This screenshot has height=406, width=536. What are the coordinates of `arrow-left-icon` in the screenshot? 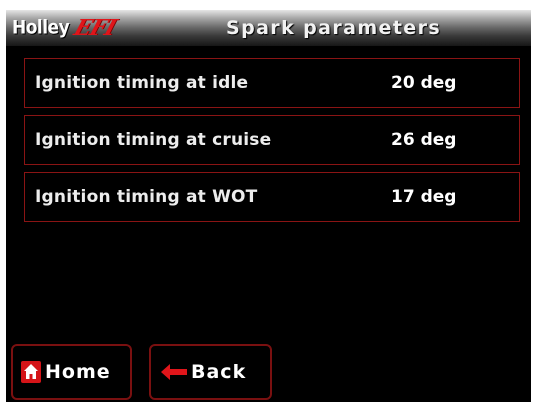 It's located at (174, 372).